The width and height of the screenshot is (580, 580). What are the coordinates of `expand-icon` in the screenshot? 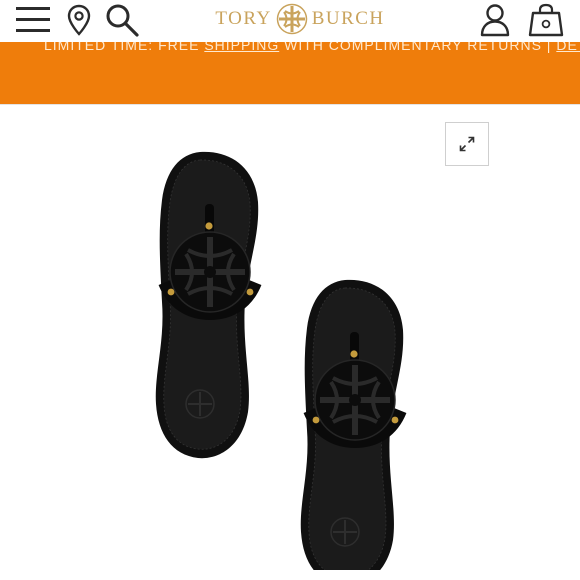 It's located at (467, 144).